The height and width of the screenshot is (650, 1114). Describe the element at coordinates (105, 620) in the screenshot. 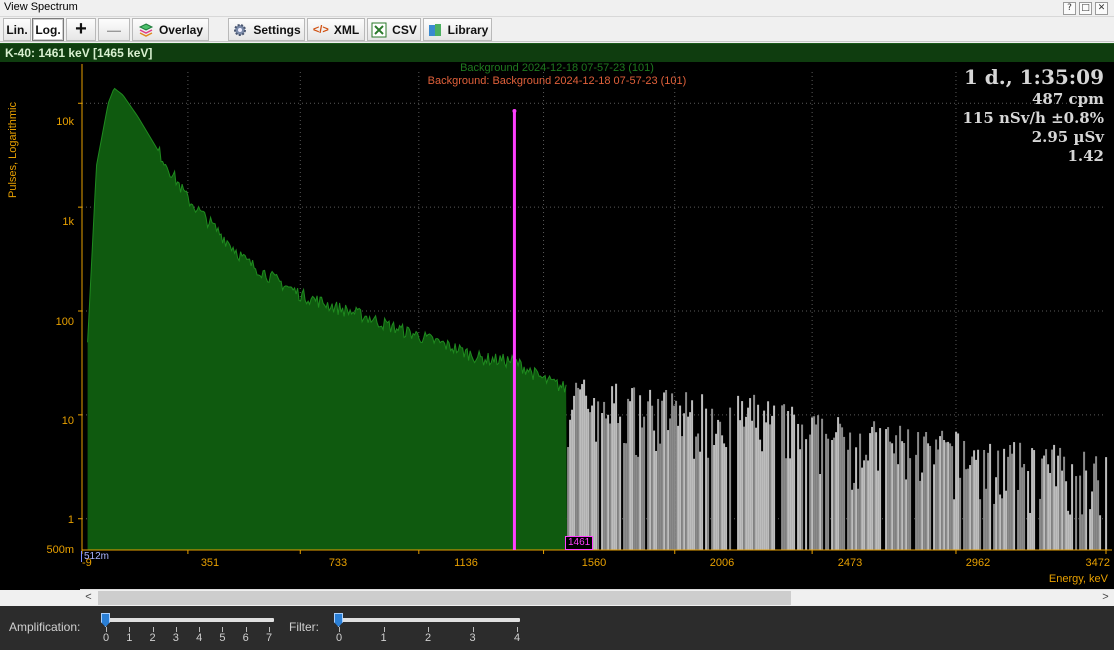

I see `amplification-slider-thumb` at that location.